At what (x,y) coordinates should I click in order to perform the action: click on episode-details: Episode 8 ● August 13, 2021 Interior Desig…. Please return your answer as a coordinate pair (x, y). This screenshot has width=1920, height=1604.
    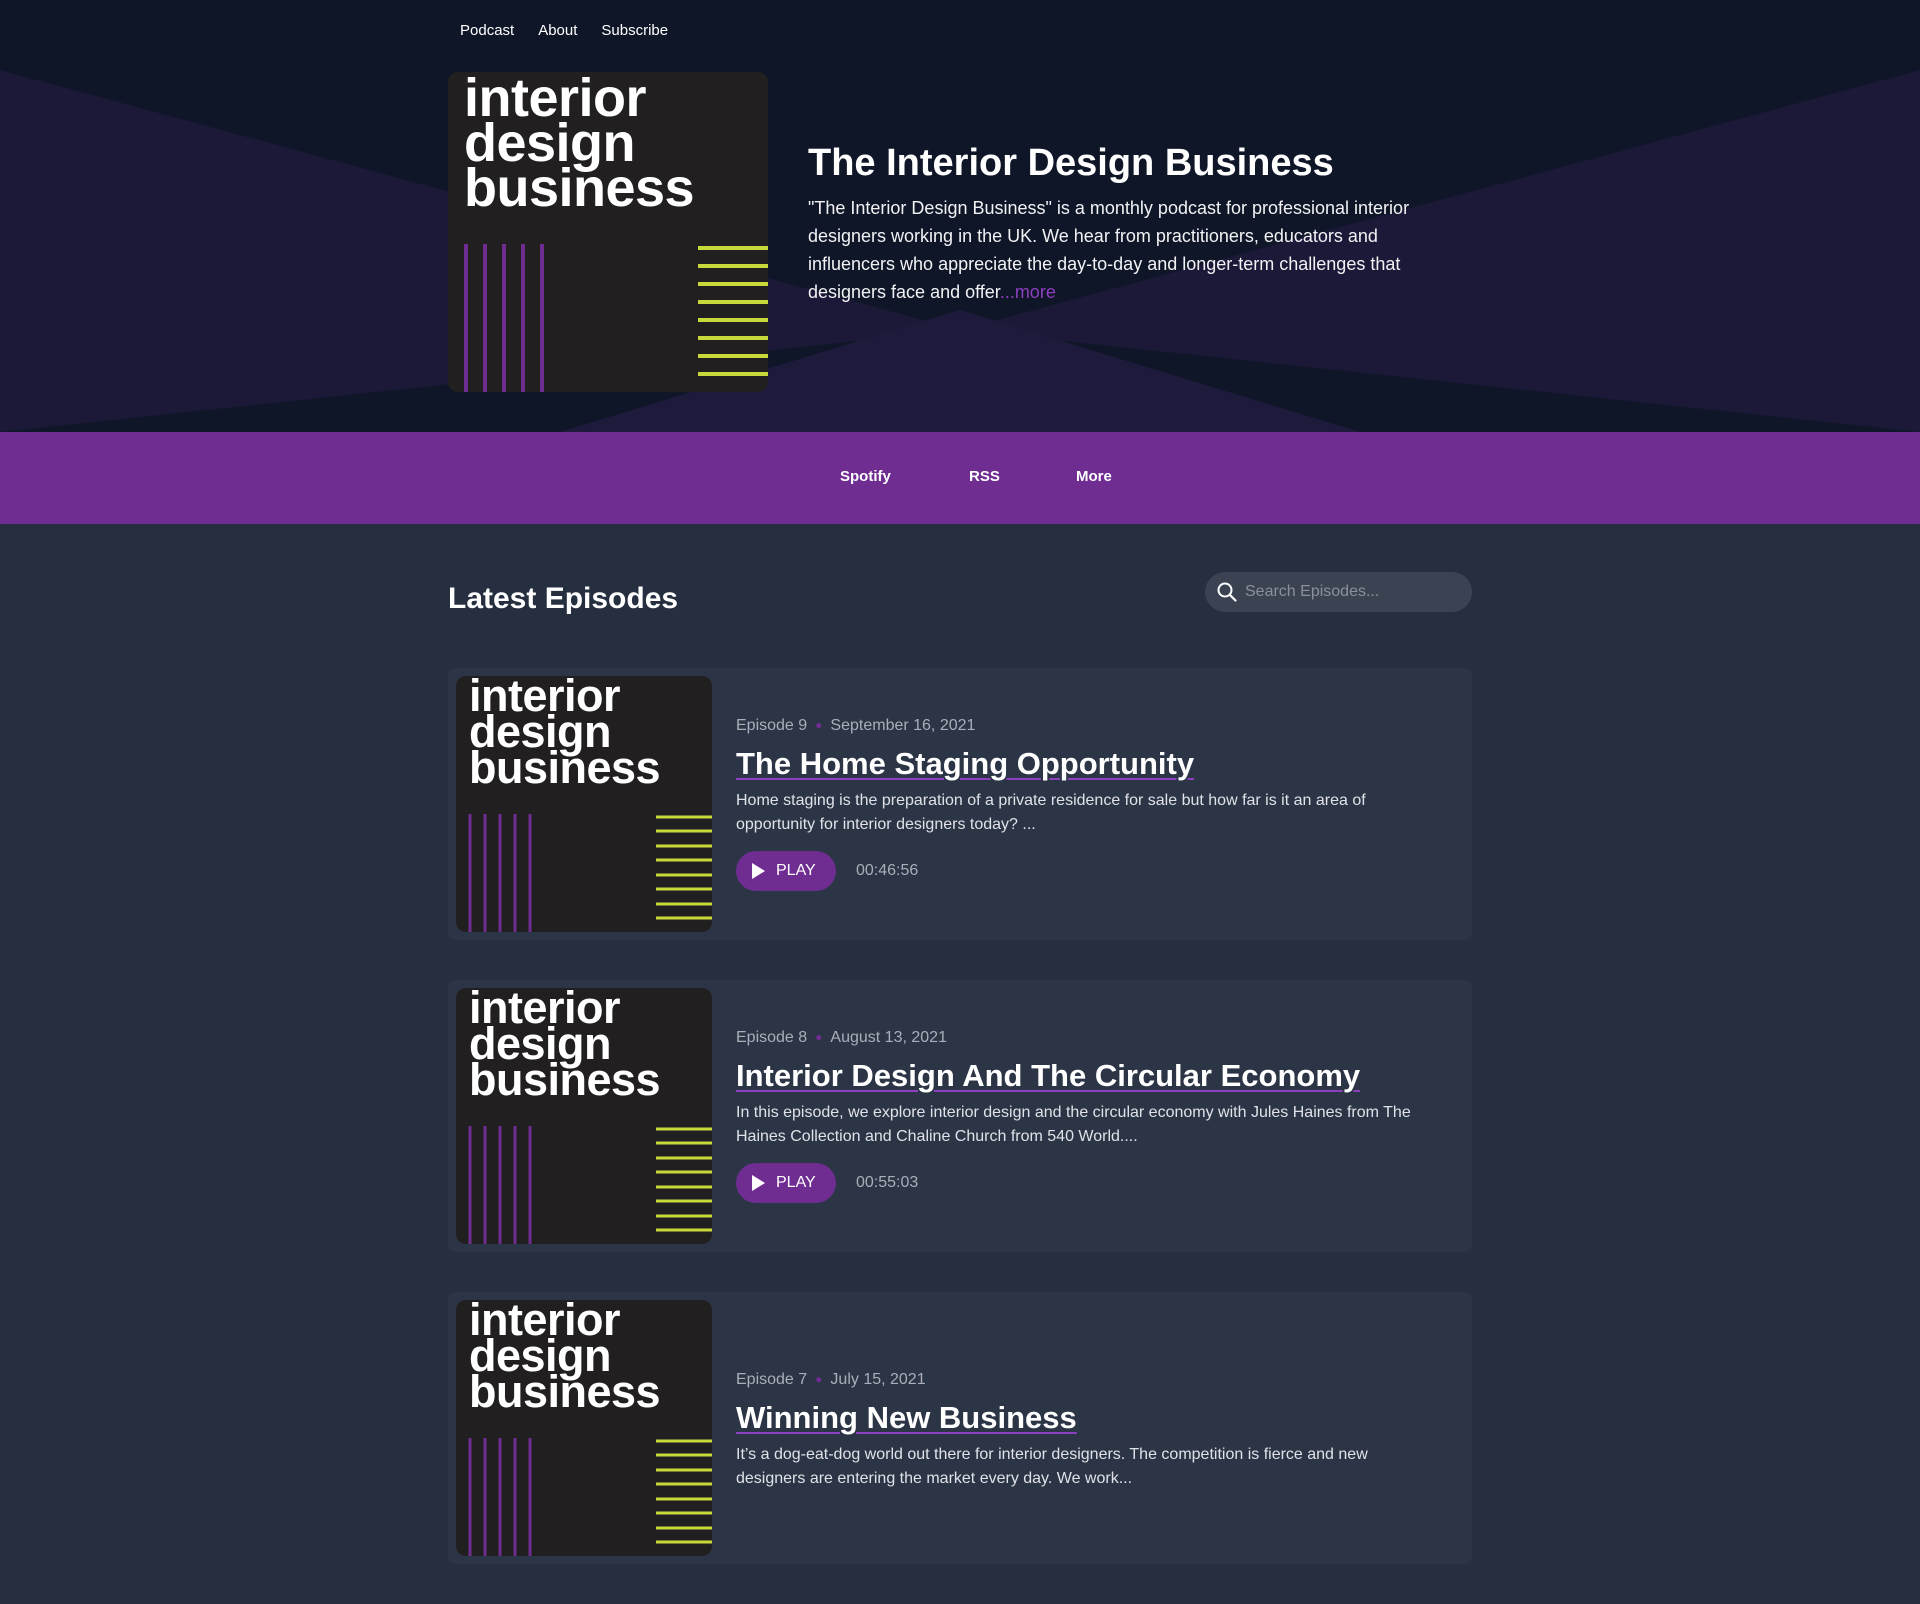
    Looking at the image, I should click on (1086, 1114).